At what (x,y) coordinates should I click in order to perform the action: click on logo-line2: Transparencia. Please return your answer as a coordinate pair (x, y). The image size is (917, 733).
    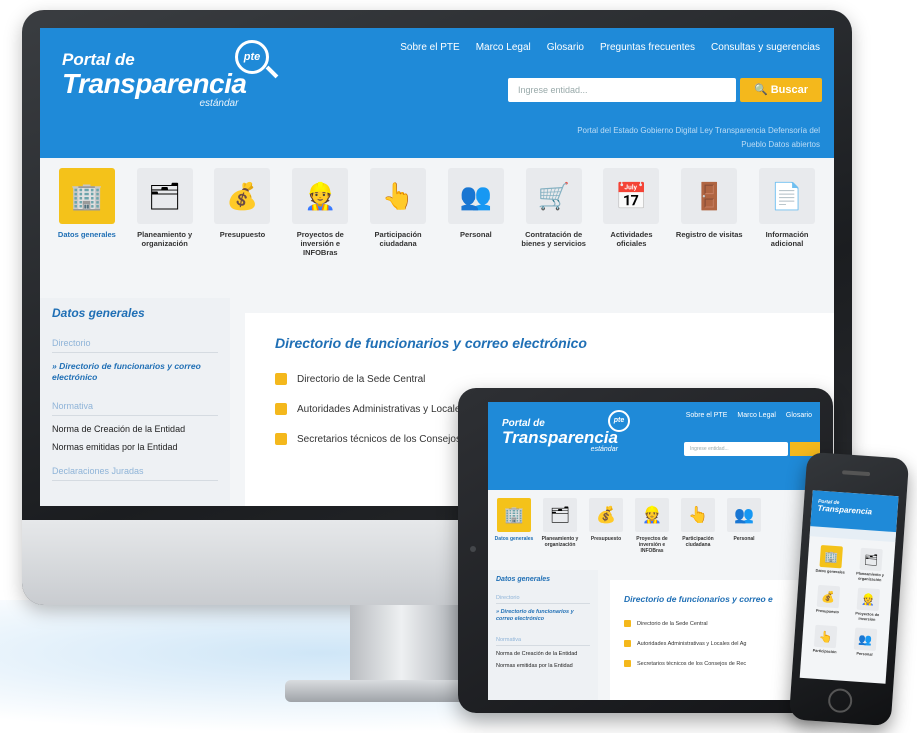
    Looking at the image, I should click on (154, 83).